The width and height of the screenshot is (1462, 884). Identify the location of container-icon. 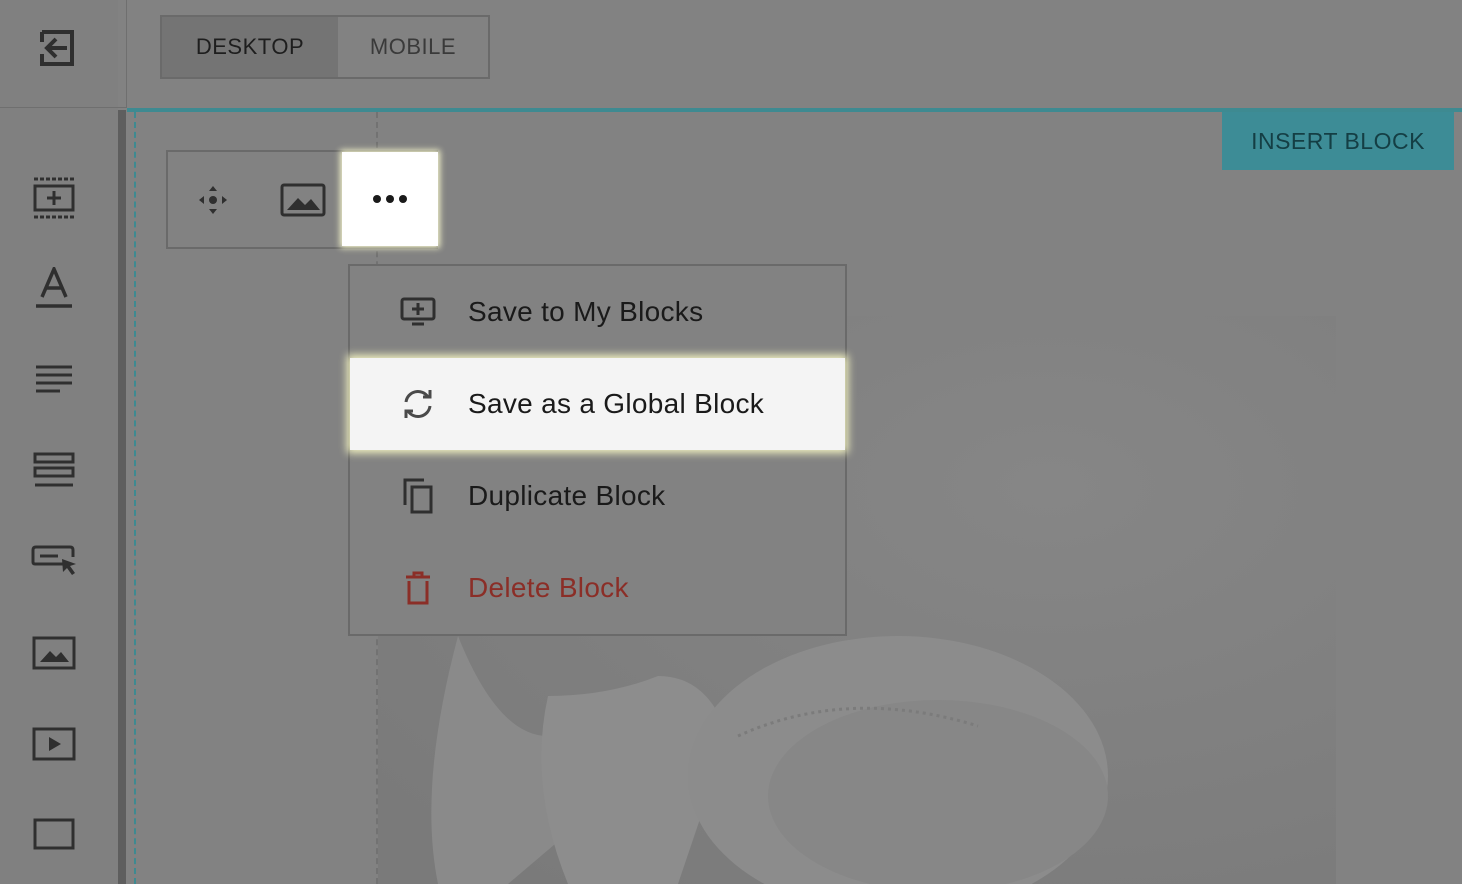
(54, 834).